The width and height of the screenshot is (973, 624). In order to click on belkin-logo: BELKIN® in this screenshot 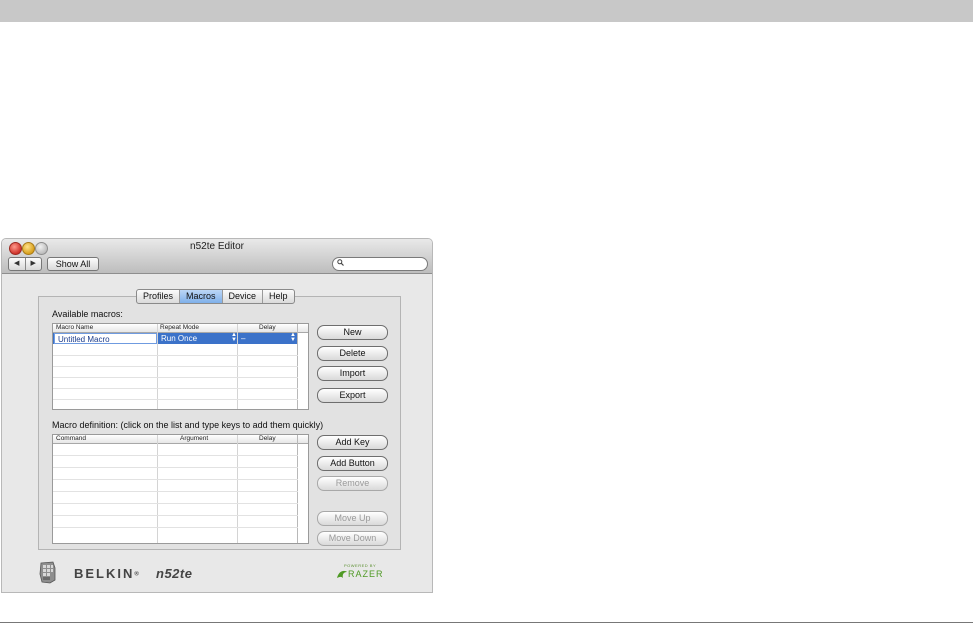, I will do `click(106, 573)`.